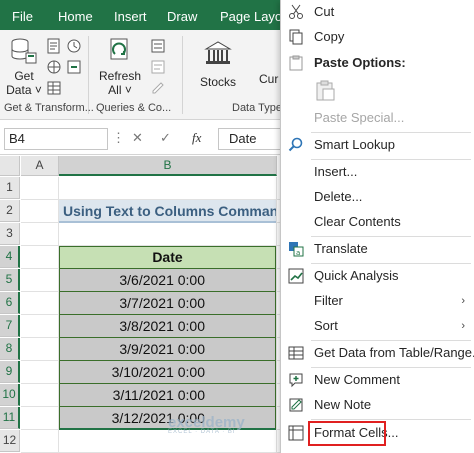 This screenshot has width=474, height=453. What do you see at coordinates (296, 380) in the screenshot?
I see `new-comment-icon` at bounding box center [296, 380].